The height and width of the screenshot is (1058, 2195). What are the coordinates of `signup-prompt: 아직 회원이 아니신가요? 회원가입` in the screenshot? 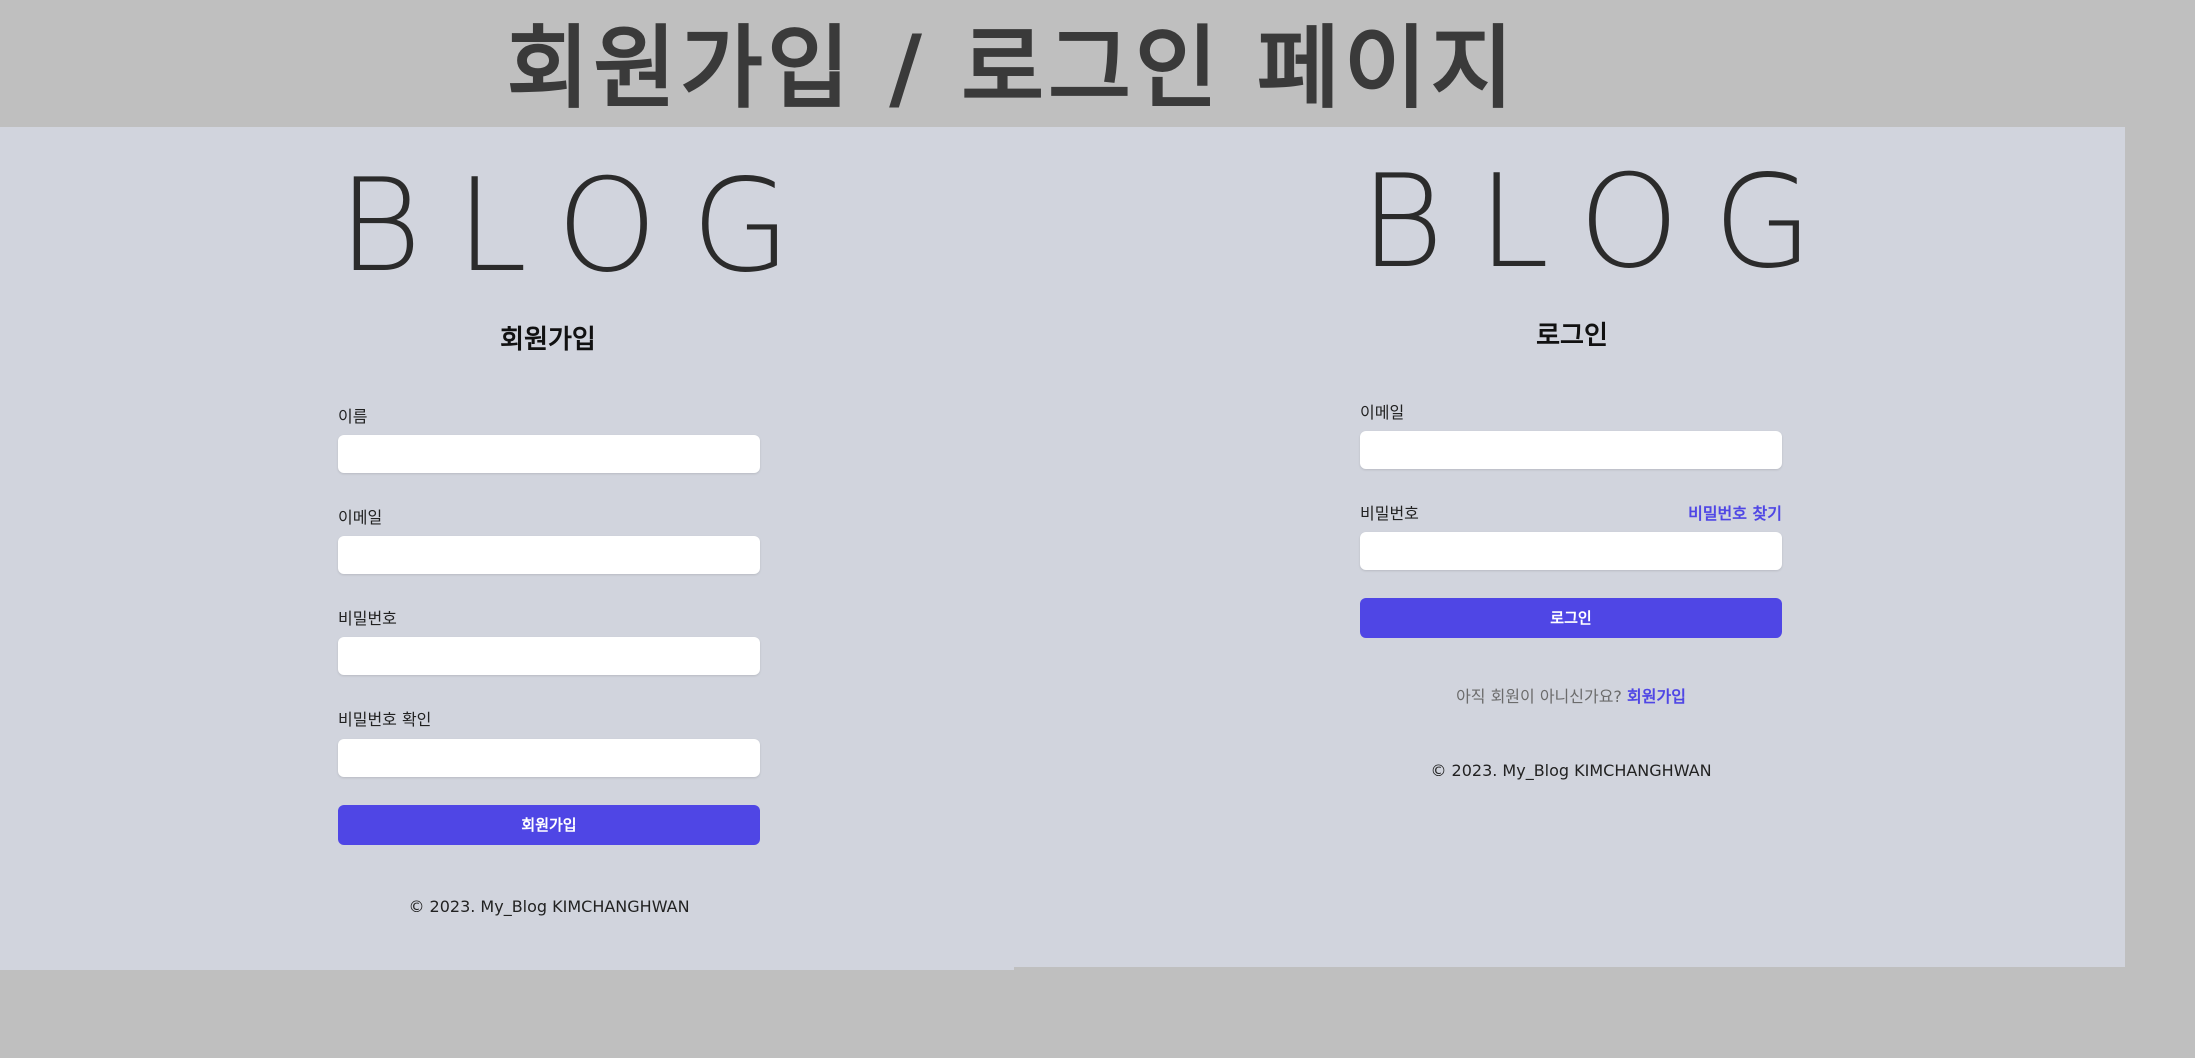 It's located at (1571, 695).